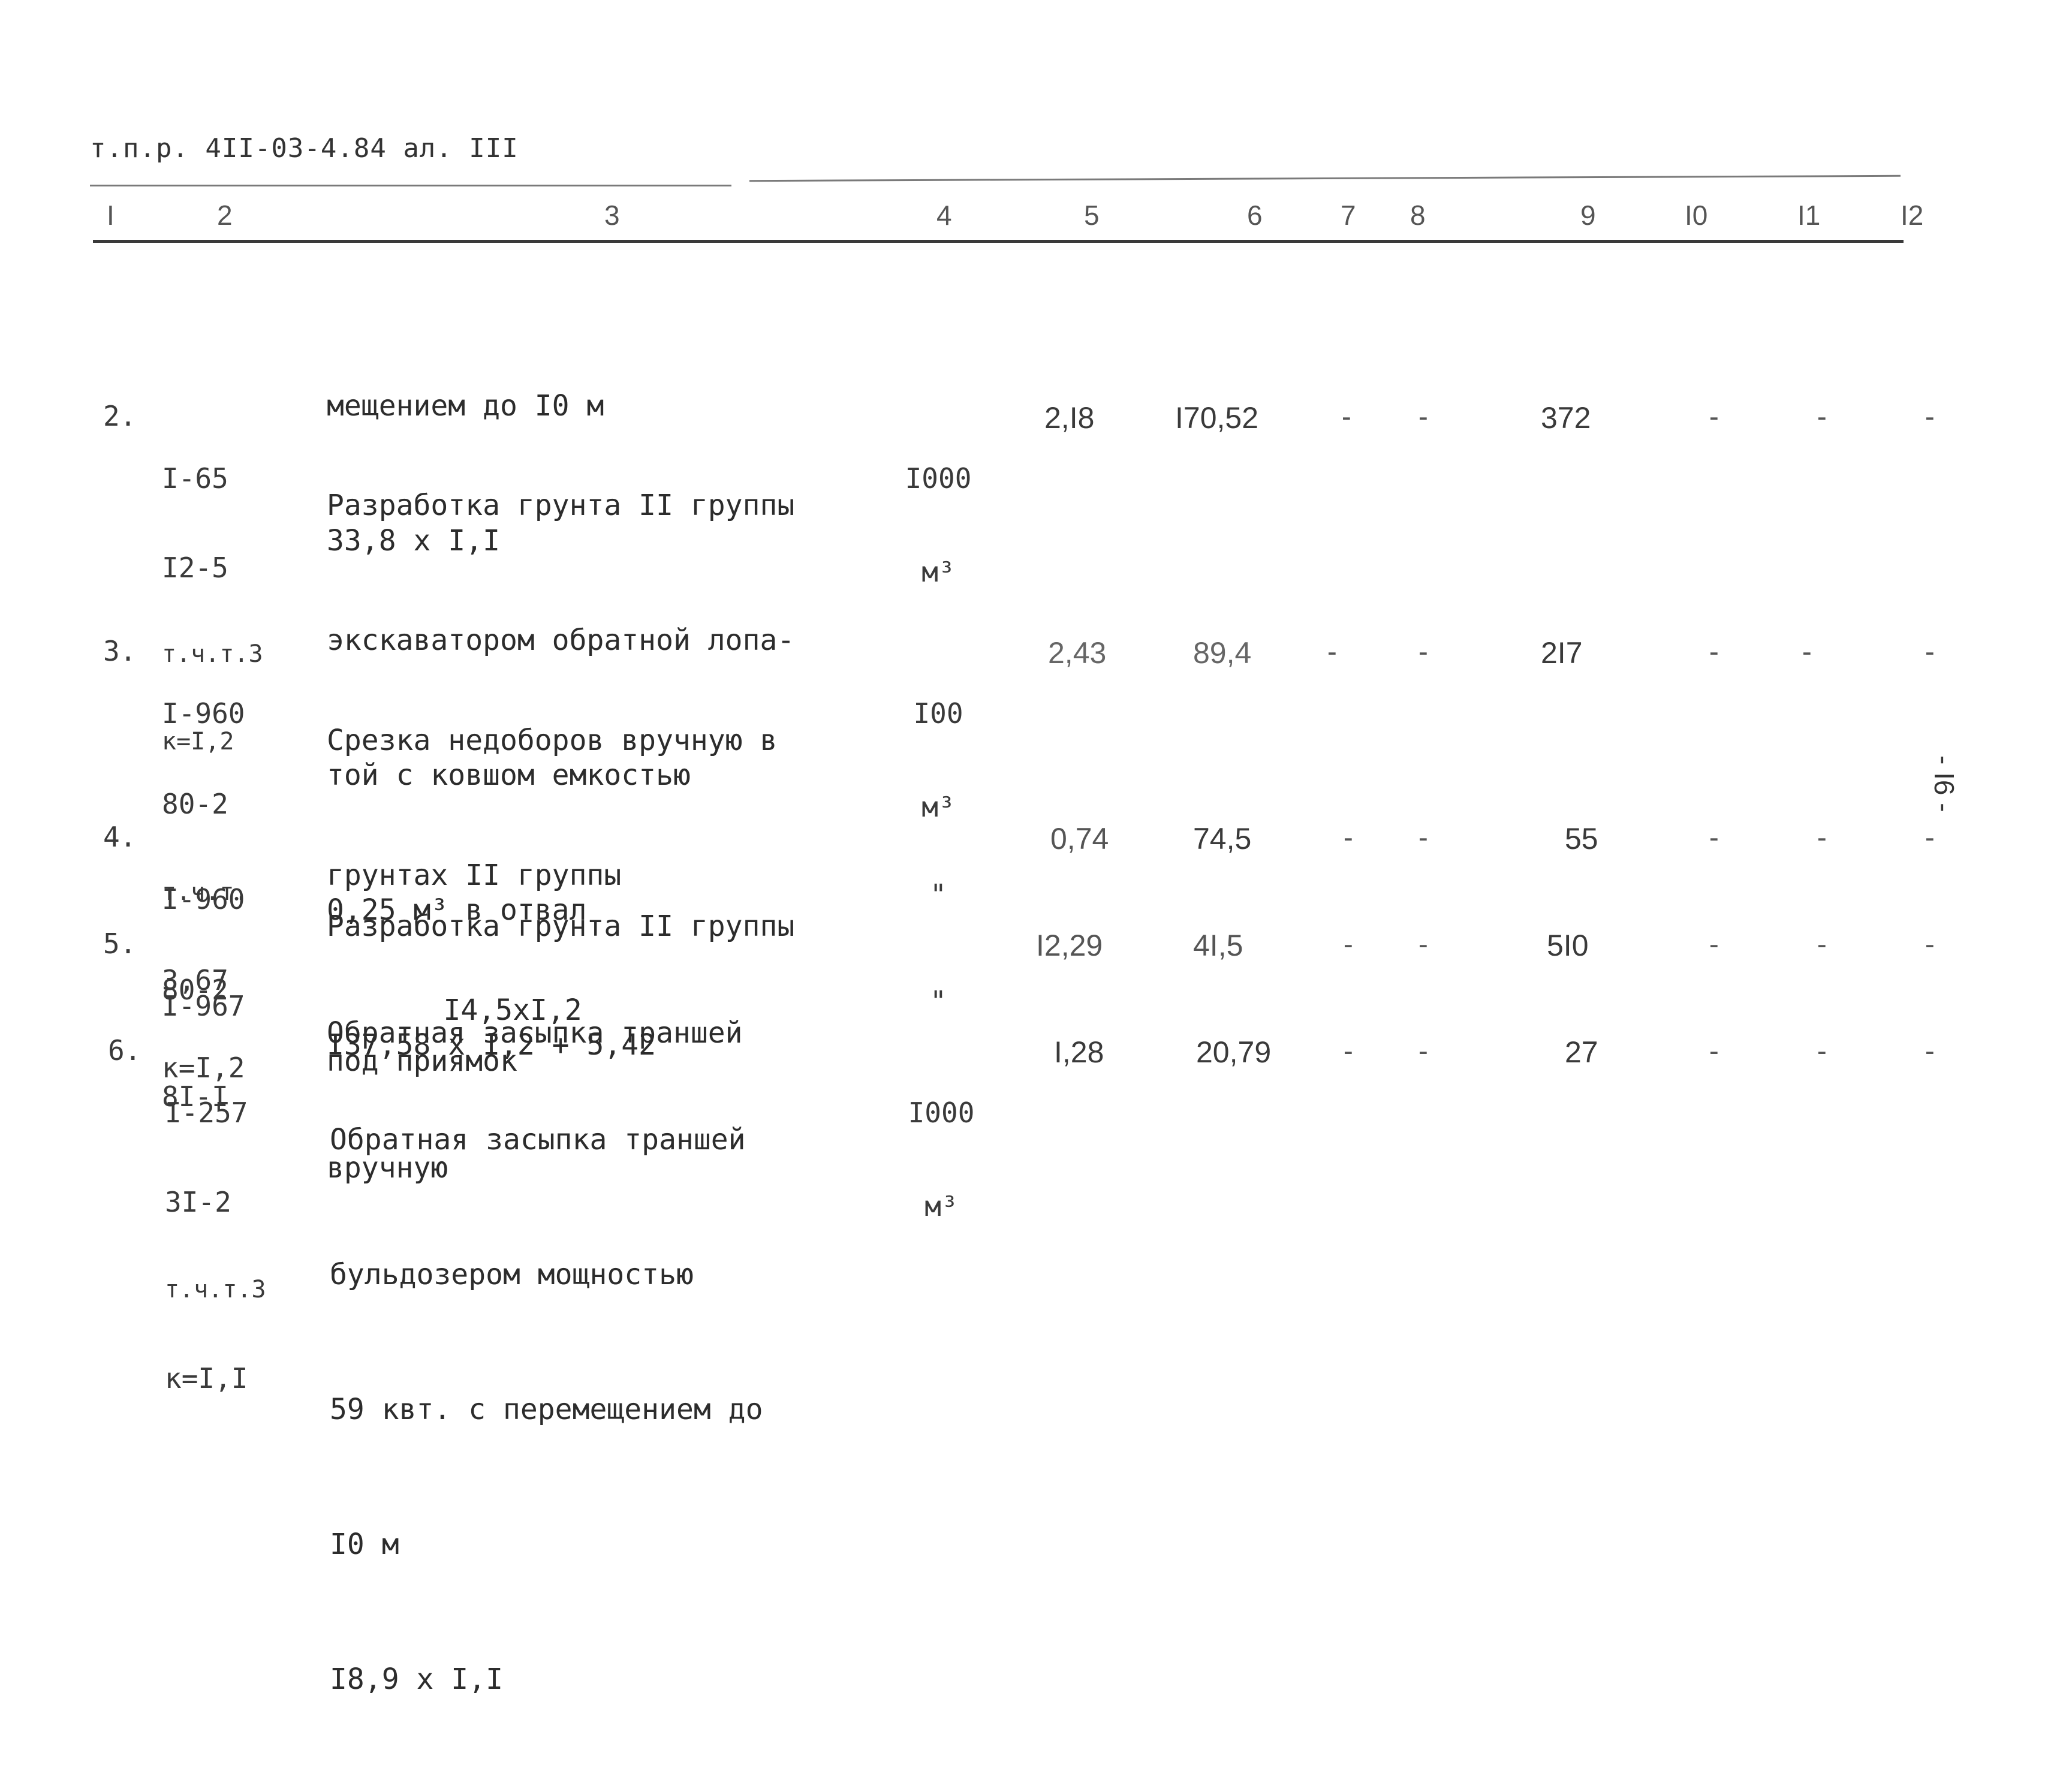 This screenshot has width=2060, height=1792. Describe the element at coordinates (1079, 1052) in the screenshot. I see `cell-col5: I,28` at that location.